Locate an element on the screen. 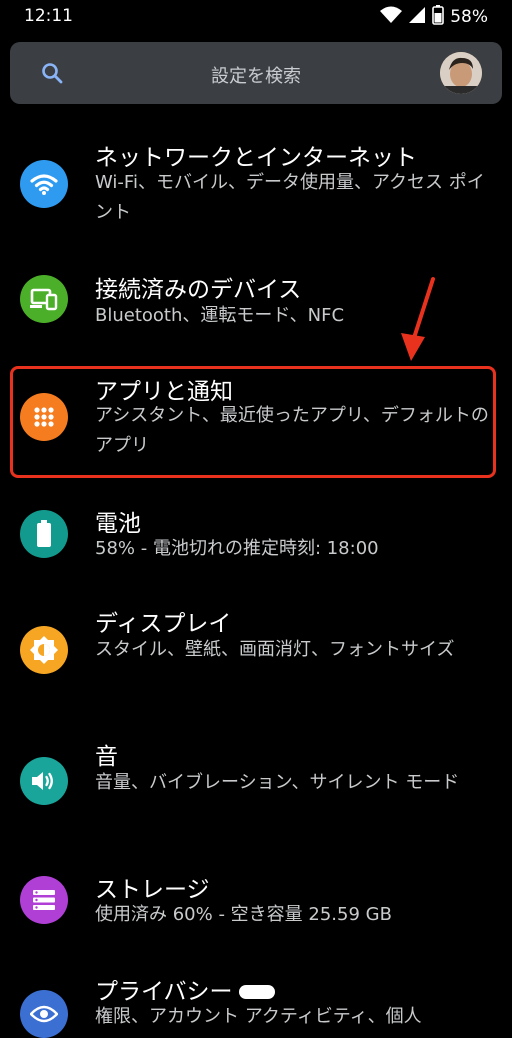 This screenshot has height=1038, width=512. brightness-icon is located at coordinates (44, 650).